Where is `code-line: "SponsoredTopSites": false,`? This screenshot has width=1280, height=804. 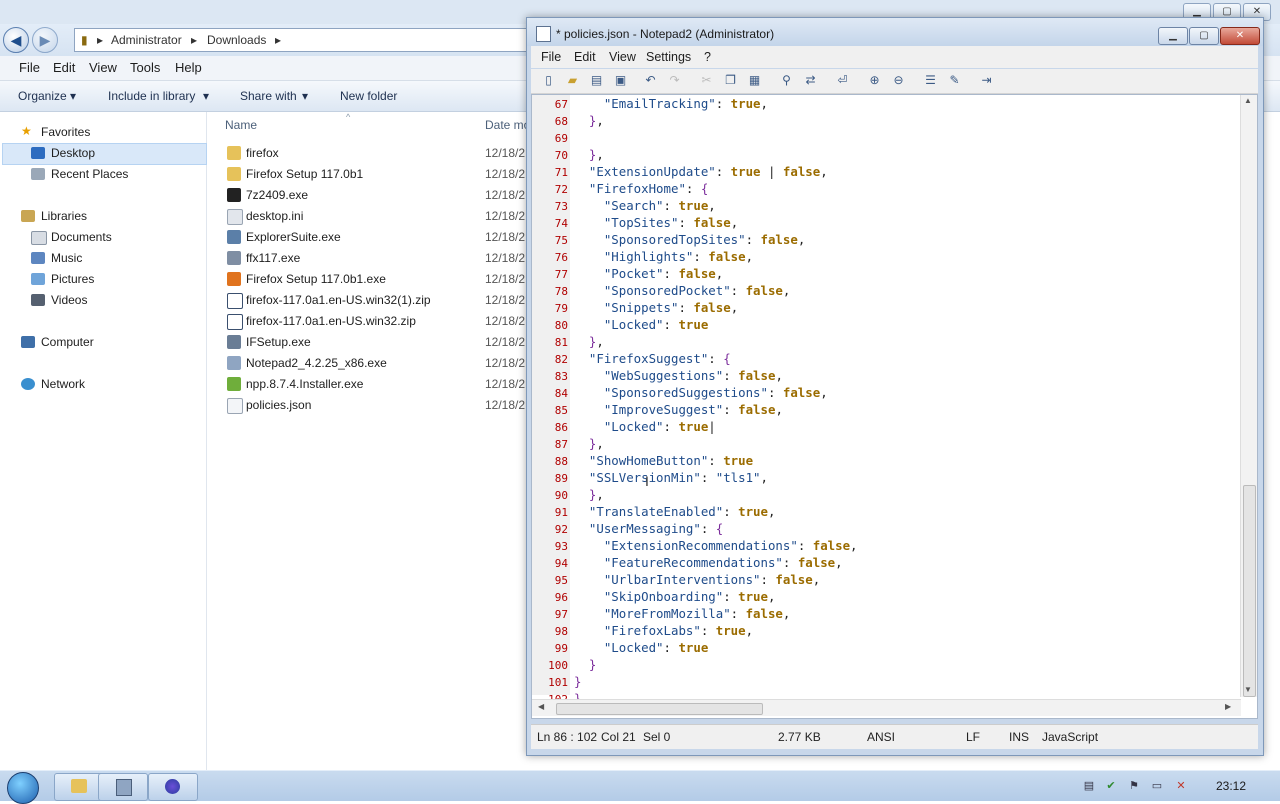 code-line: "SponsoredTopSites": false, is located at coordinates (689, 239).